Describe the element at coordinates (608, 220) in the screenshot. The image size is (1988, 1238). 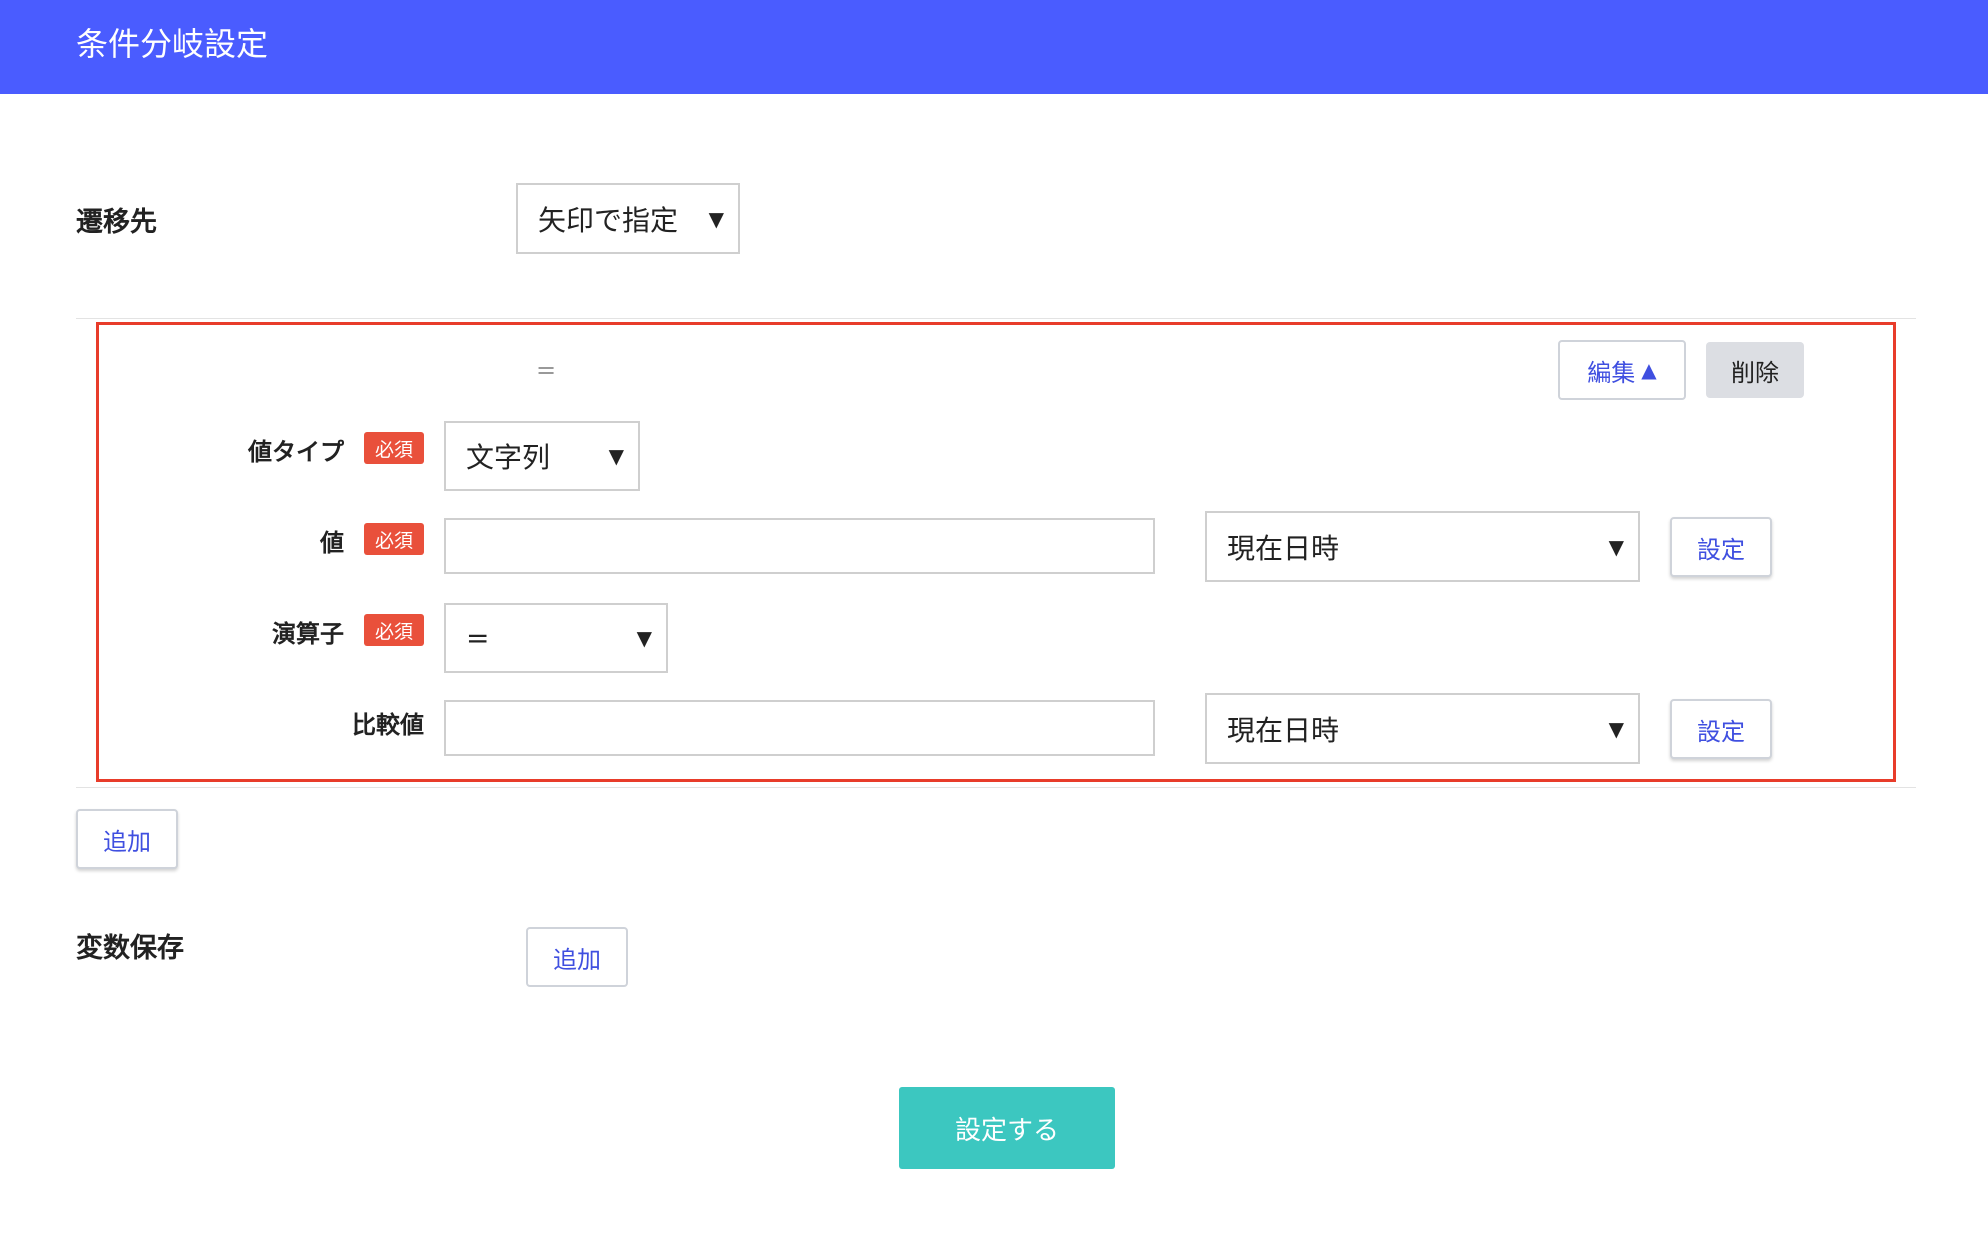
I see `destination-select-value: 矢印で指定` at that location.